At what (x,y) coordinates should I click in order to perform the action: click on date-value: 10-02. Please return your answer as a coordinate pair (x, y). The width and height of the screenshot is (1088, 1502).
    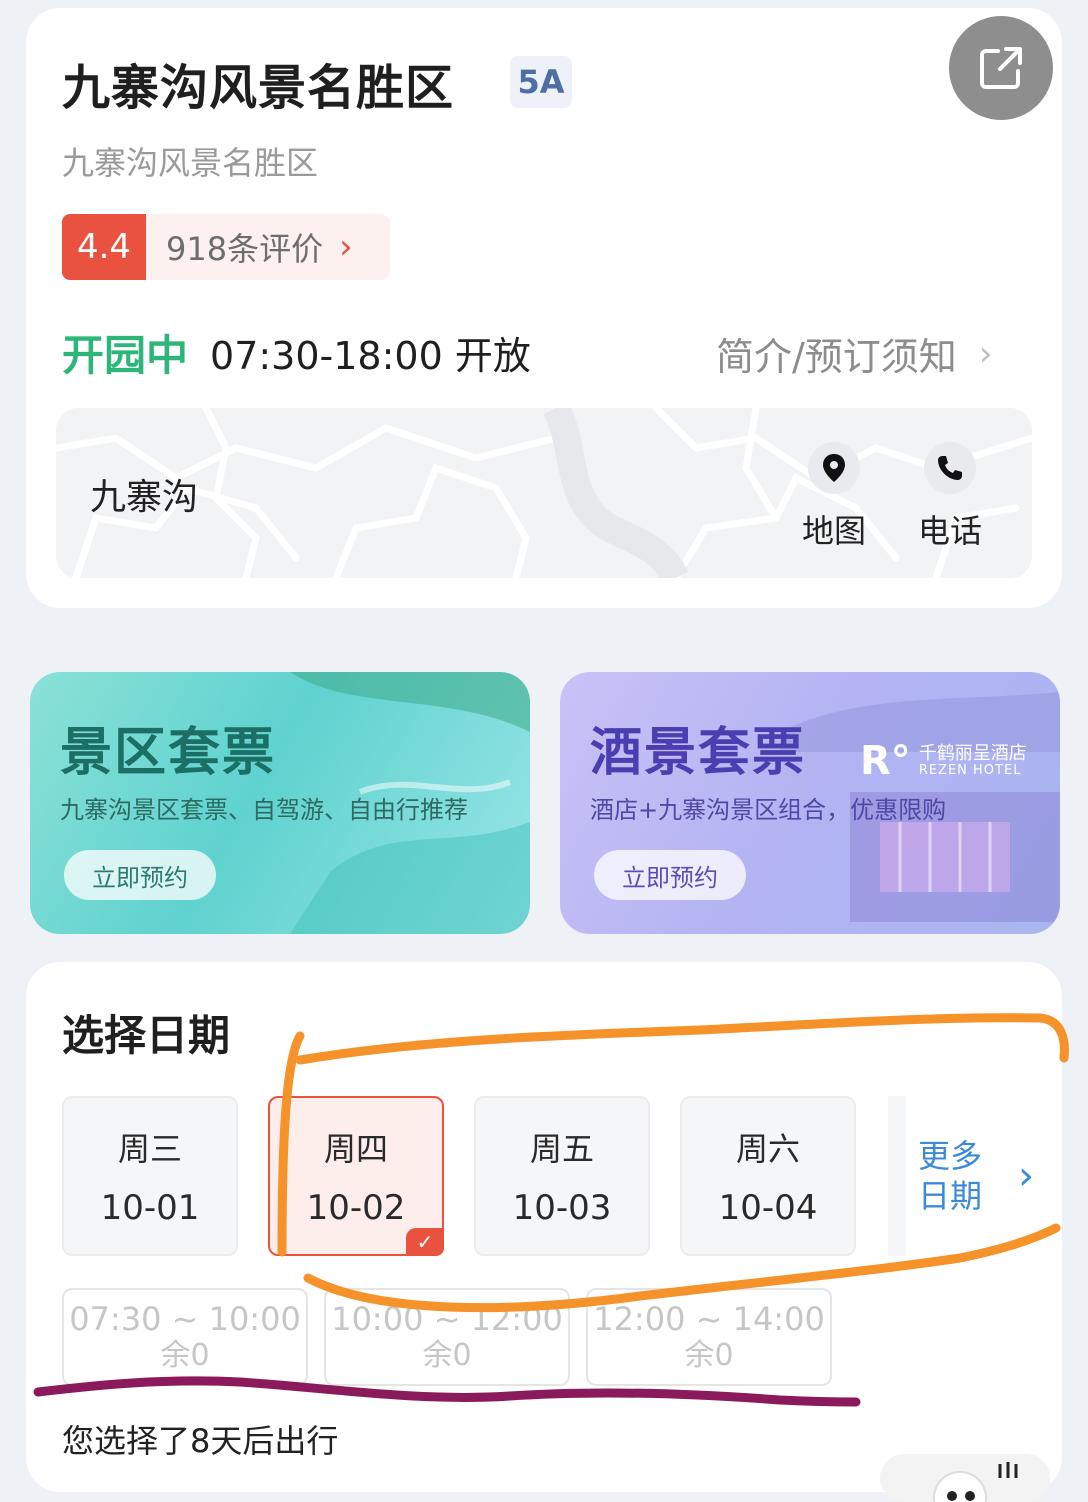
    Looking at the image, I should click on (356, 1208).